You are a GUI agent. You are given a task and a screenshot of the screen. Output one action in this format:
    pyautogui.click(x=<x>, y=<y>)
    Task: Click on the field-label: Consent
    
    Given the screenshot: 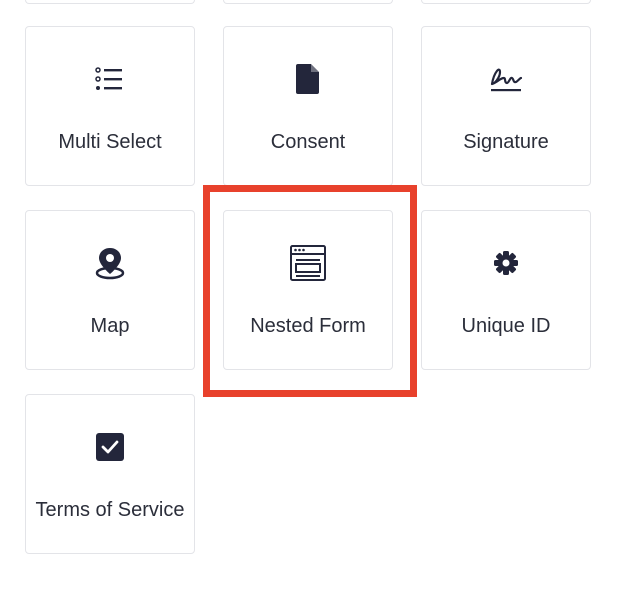 What is the action you would take?
    pyautogui.click(x=308, y=142)
    